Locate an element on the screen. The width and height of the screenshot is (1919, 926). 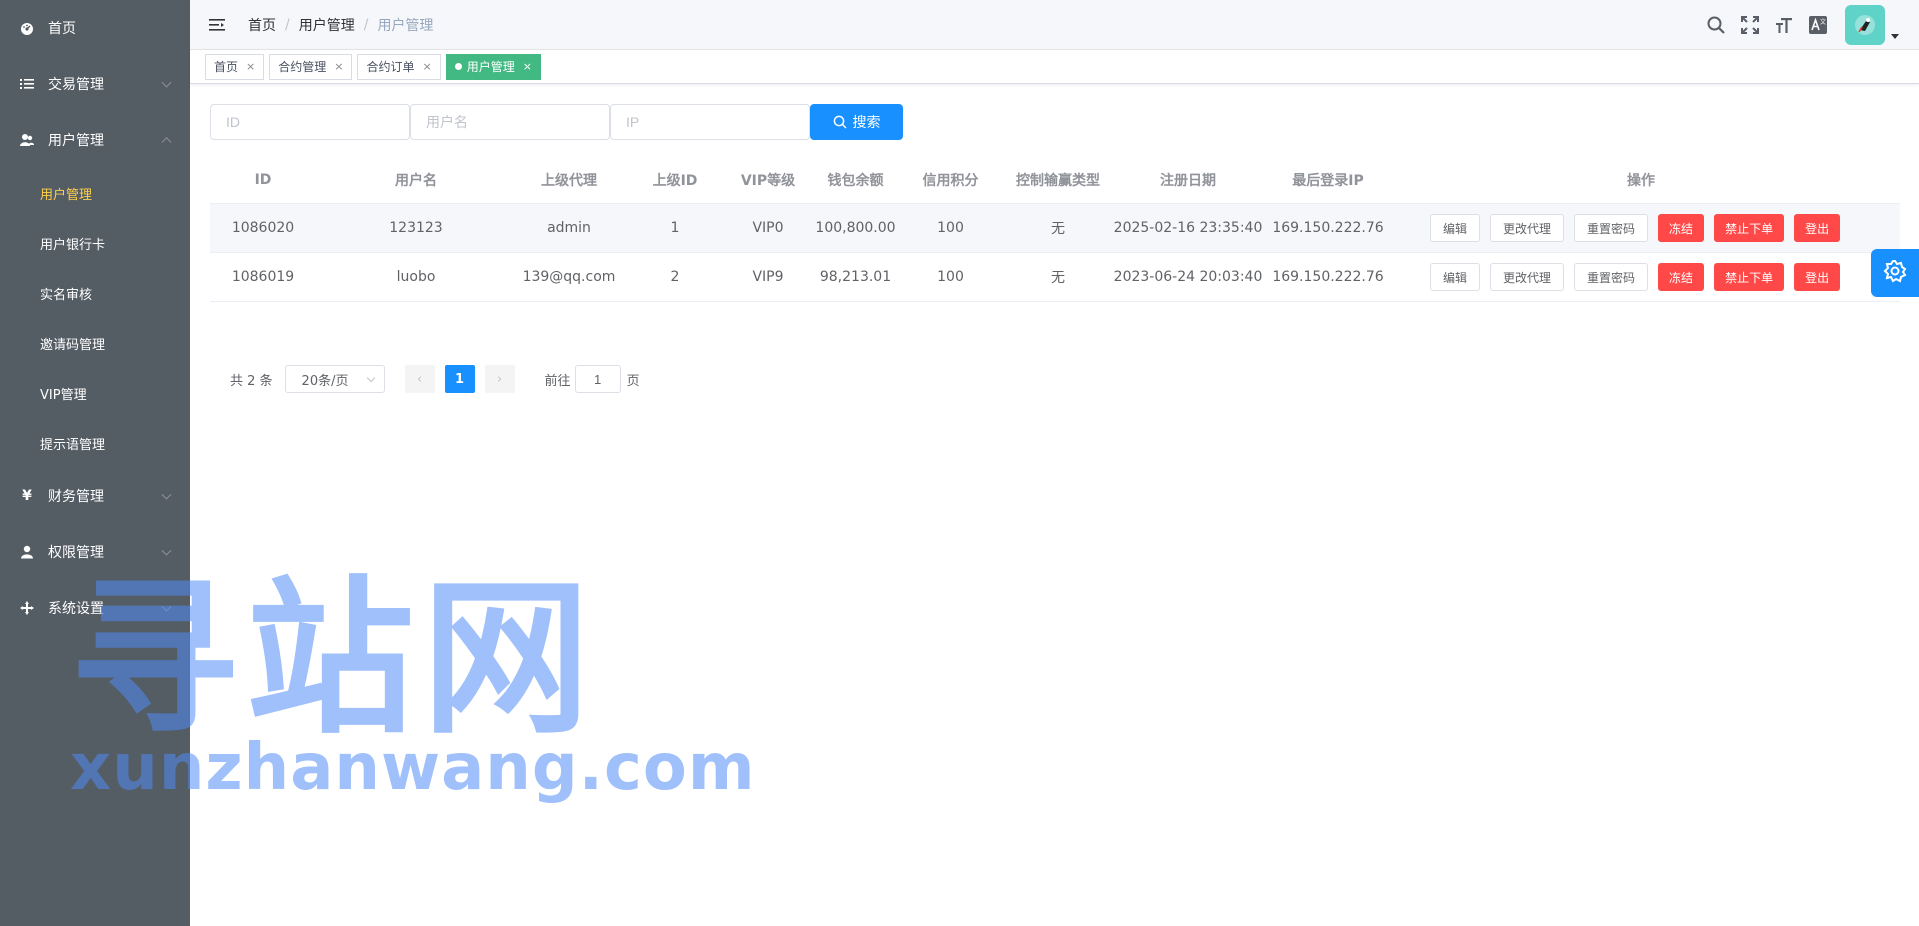
sidebar-item-permissions: 权限管理 is located at coordinates (95, 552).